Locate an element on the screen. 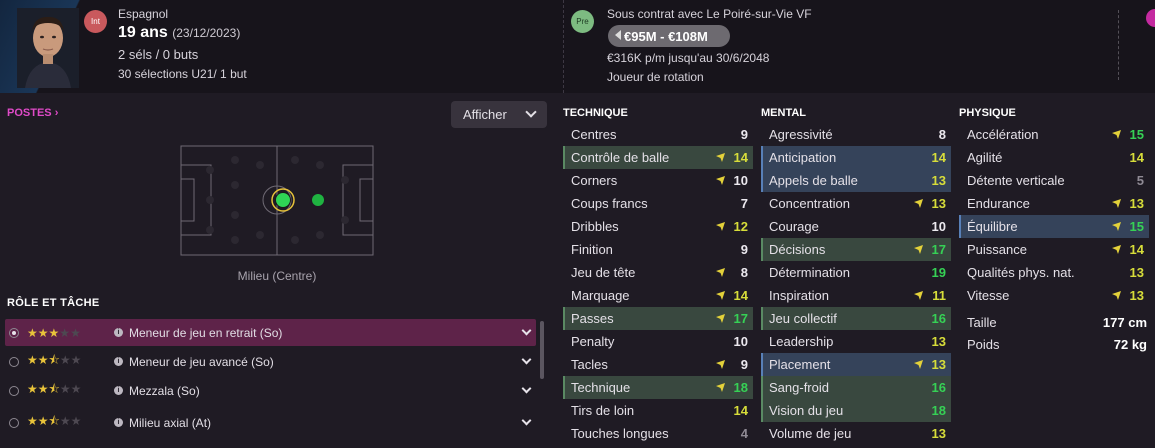 The image size is (1155, 448). attribute-row: Appels de balle 13 is located at coordinates (856, 180).